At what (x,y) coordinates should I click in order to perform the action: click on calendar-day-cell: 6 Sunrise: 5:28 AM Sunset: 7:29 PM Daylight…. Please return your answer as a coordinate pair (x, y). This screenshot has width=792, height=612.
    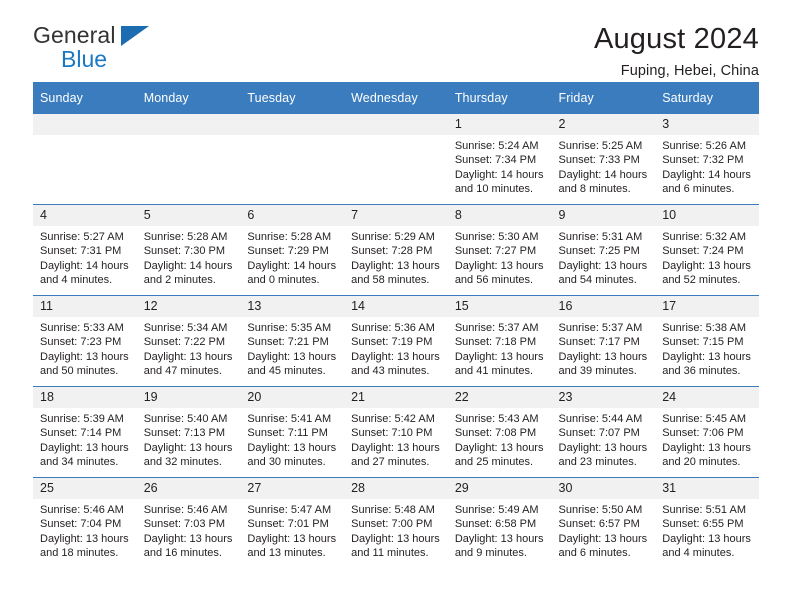
    Looking at the image, I should click on (292, 250).